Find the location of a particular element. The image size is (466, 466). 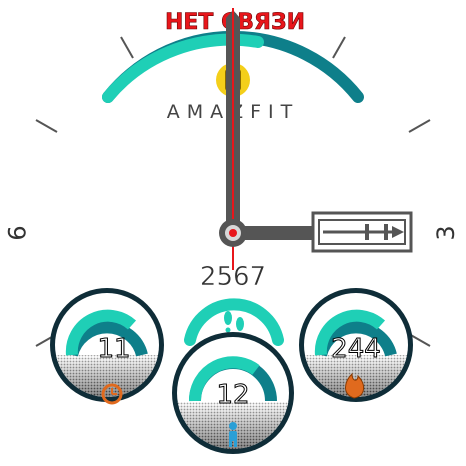

center-cap is located at coordinates (233, 233).